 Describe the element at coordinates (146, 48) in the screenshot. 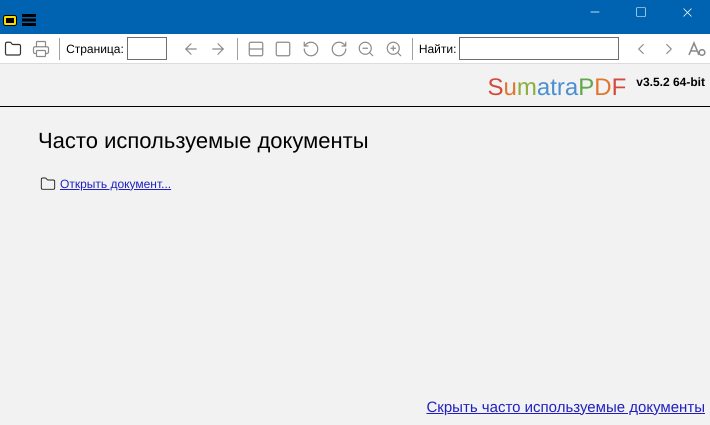

I see `page-field` at that location.